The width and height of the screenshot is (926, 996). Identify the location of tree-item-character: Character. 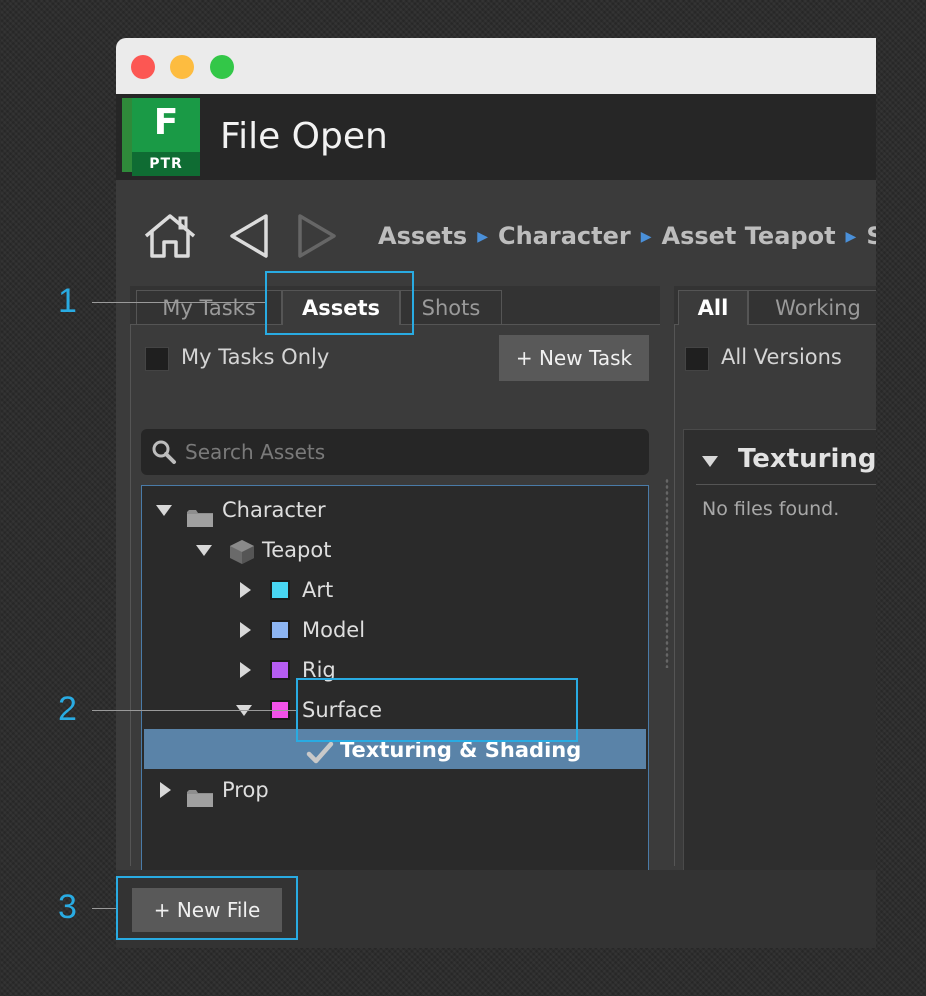
(392, 510).